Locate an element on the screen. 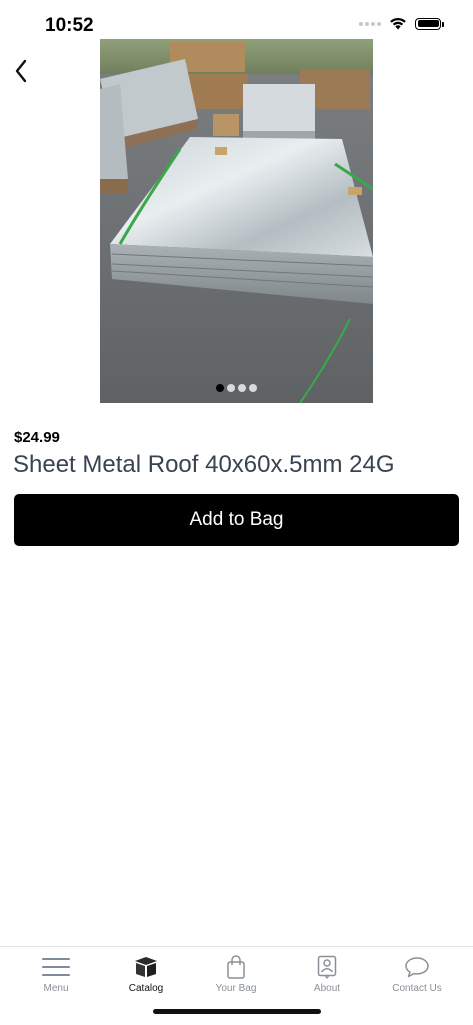 The image size is (473, 1025). tab-label: Catalog is located at coordinates (146, 988).